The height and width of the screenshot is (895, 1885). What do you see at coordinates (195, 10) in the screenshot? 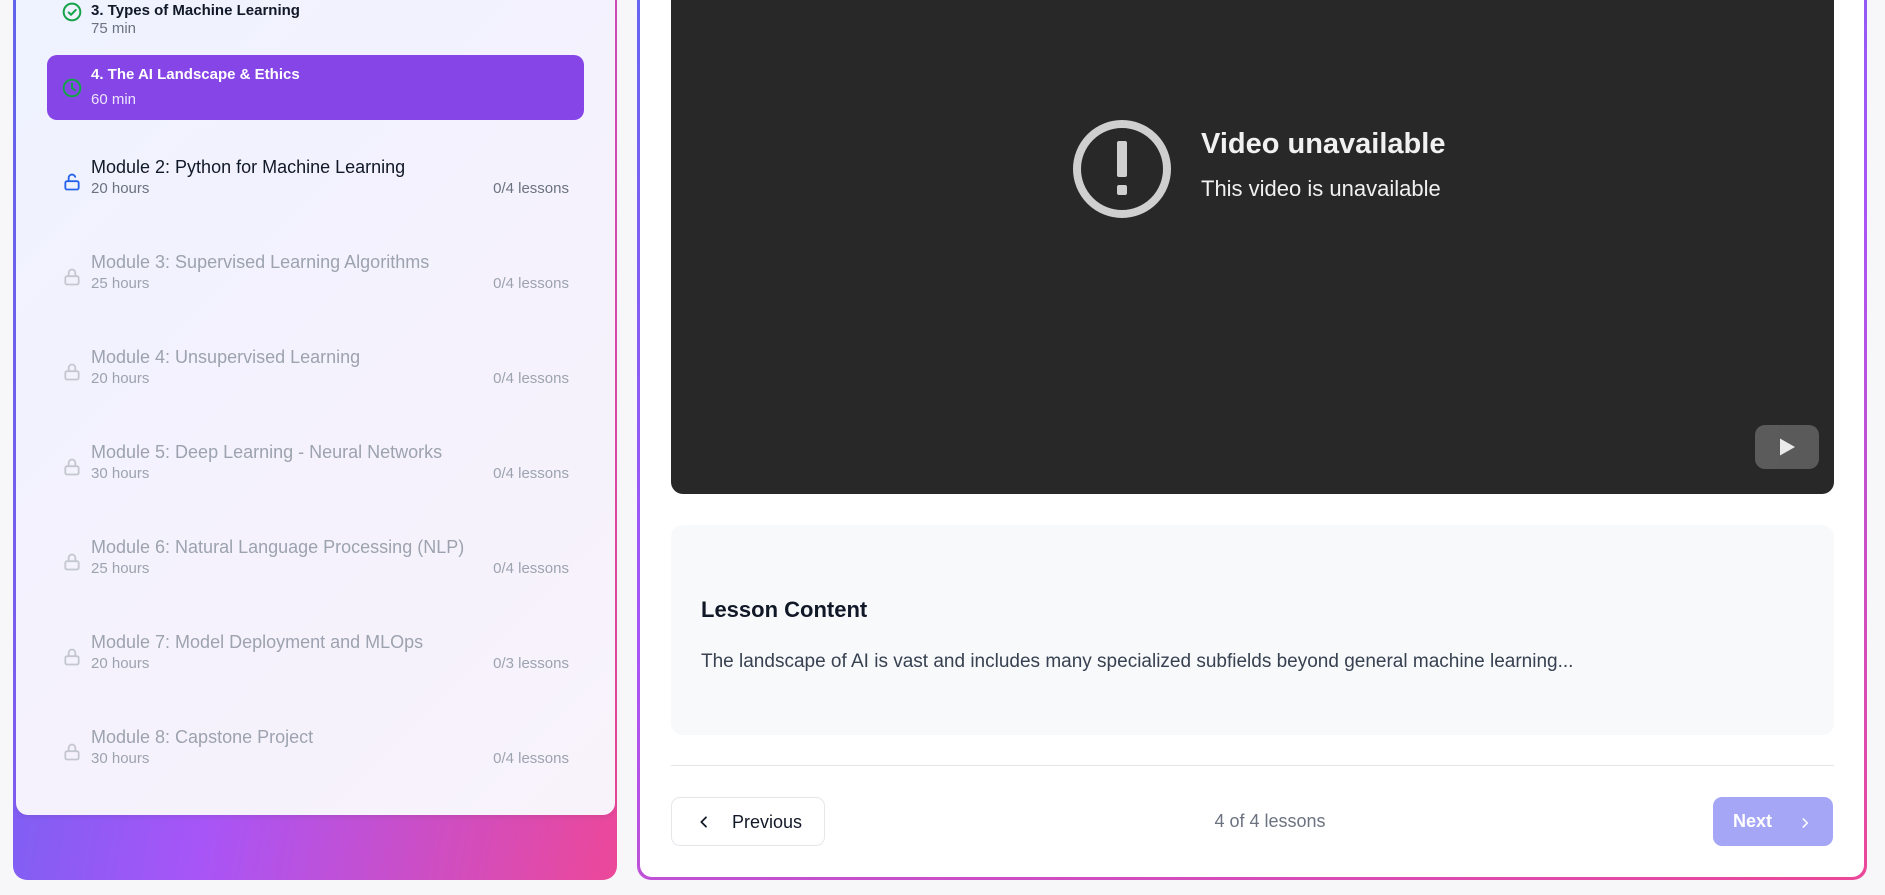
I see `lesson-title: 3. Types of Machine Learning` at bounding box center [195, 10].